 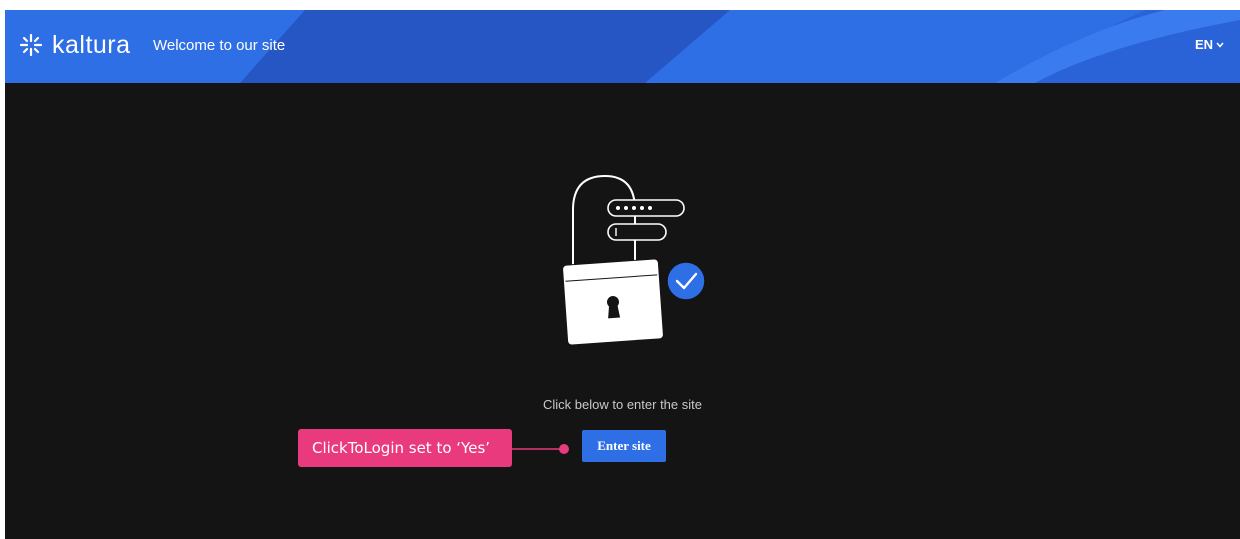 What do you see at coordinates (1220, 45) in the screenshot?
I see `chevron-down-icon` at bounding box center [1220, 45].